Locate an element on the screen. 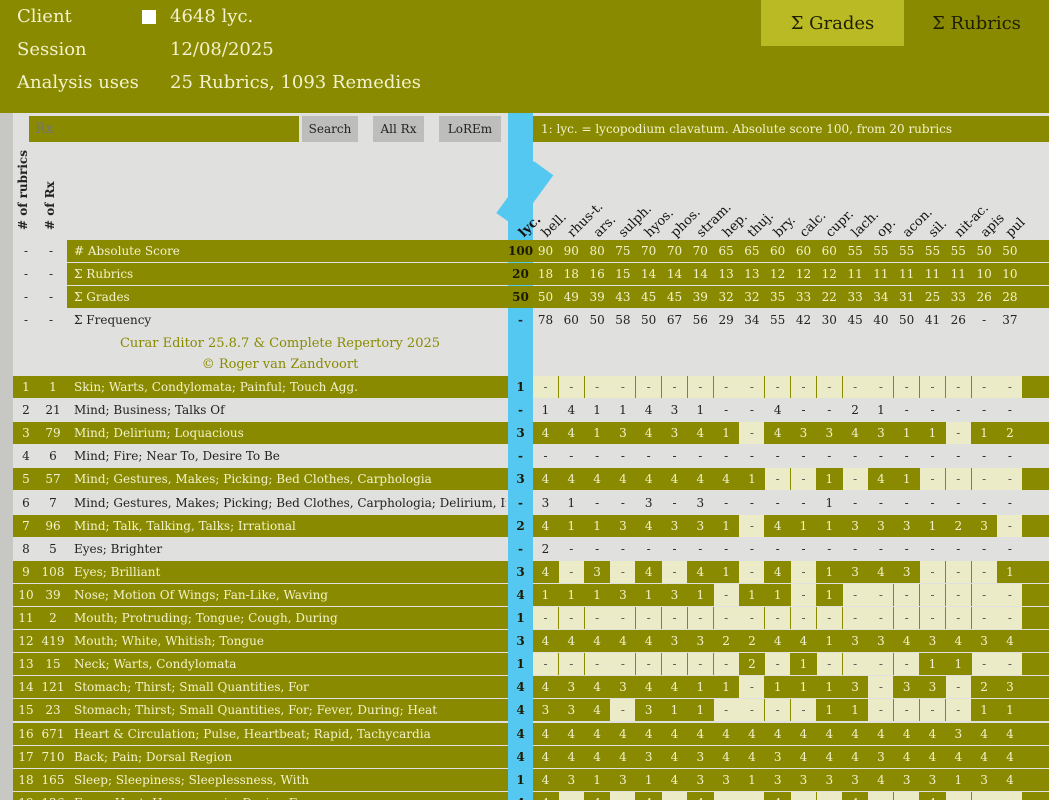  remedy-label: thuj. is located at coordinates (761, 225).